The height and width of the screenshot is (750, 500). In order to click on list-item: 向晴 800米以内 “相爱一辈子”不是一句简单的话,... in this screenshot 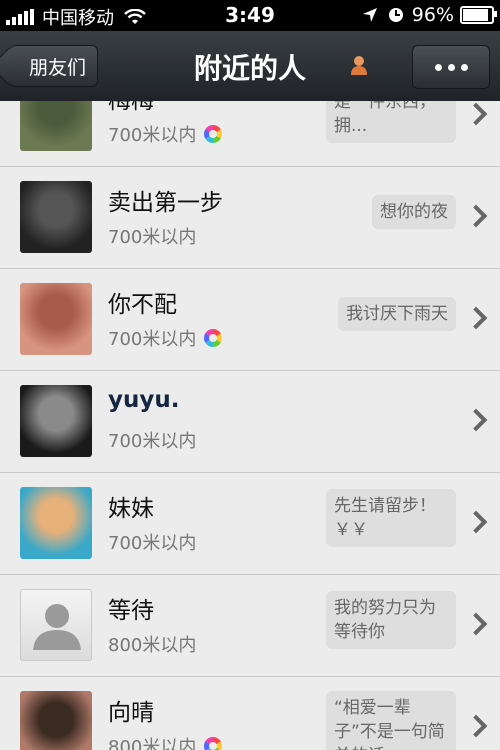, I will do `click(250, 713)`.